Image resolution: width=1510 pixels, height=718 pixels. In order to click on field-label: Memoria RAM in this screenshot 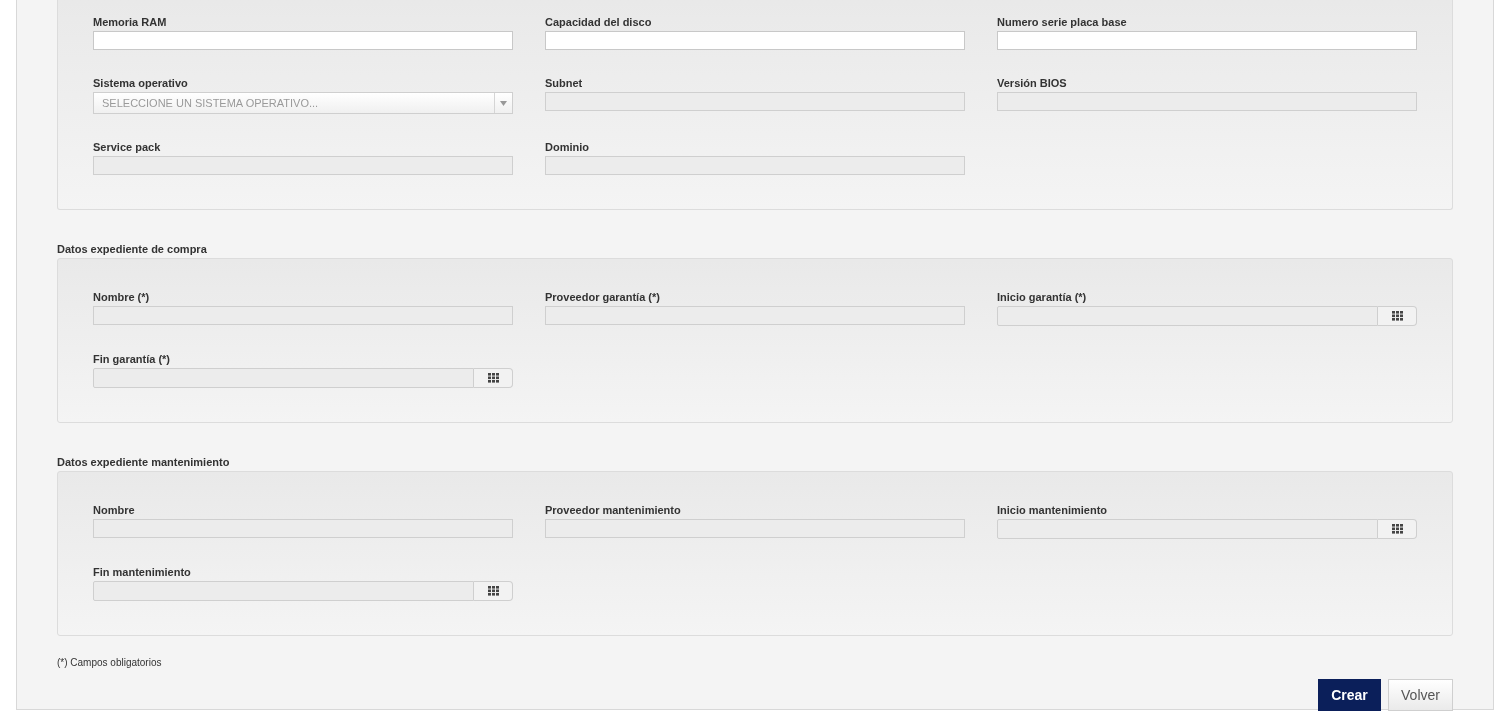, I will do `click(130, 22)`.